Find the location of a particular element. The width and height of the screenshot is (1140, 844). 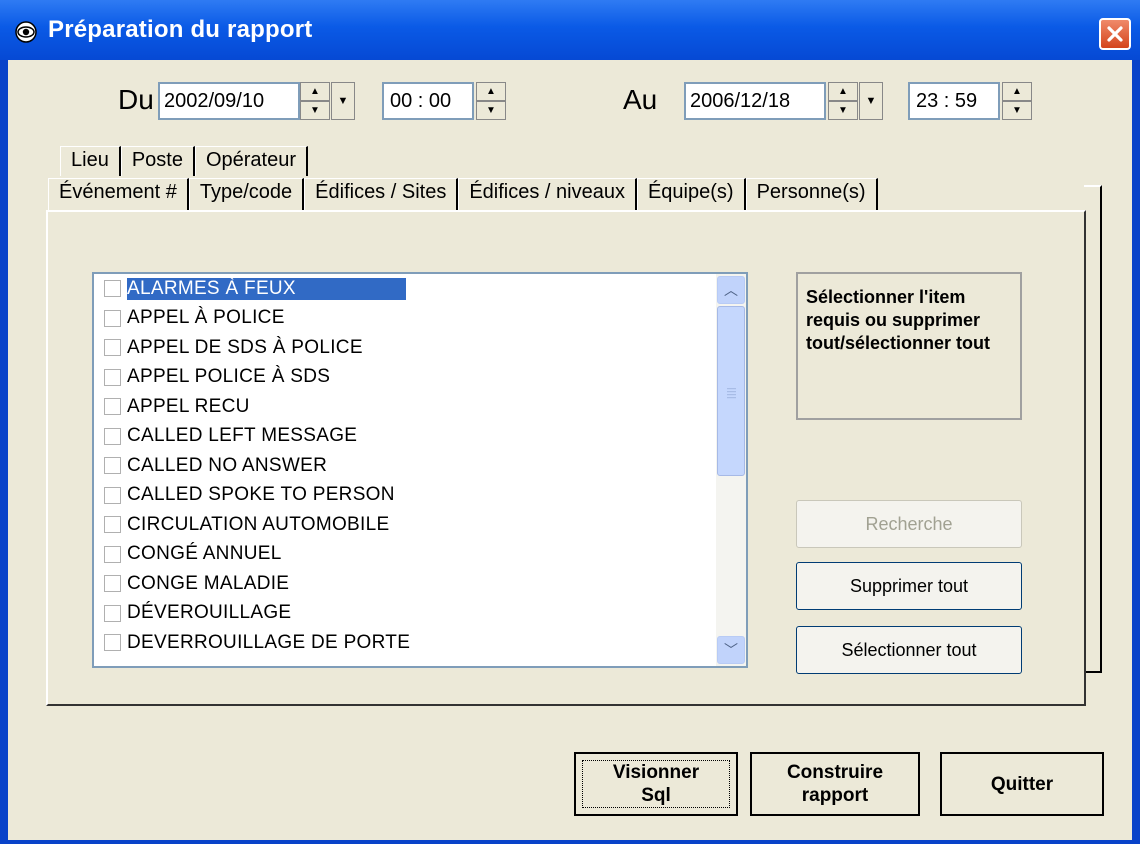

grip-icon: — — — — is located at coordinates (731, 392).